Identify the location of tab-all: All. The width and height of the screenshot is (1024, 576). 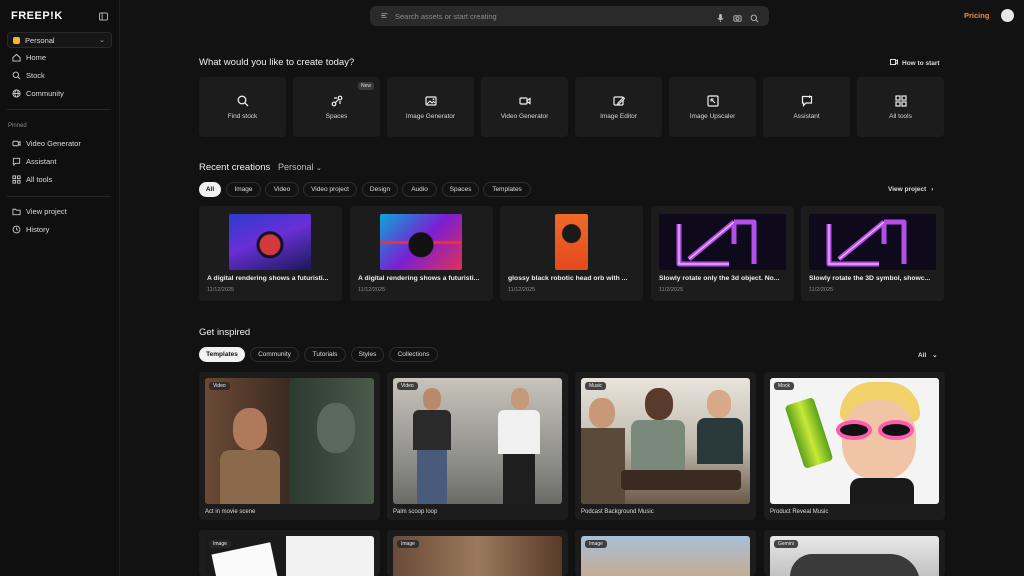
(210, 189).